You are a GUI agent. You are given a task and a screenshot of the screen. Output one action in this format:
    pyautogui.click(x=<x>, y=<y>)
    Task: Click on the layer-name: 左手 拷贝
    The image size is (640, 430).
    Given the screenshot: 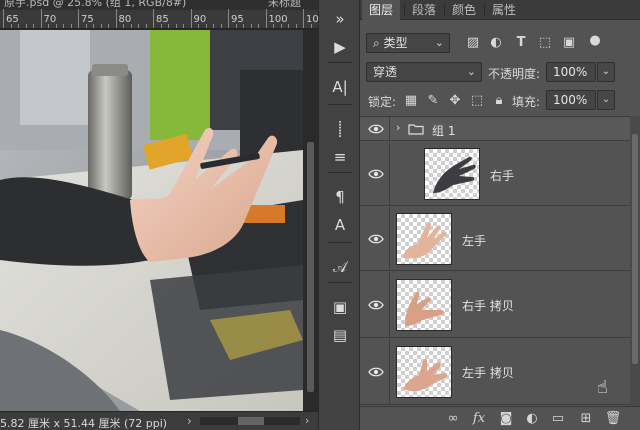 What is the action you would take?
    pyautogui.click(x=488, y=372)
    